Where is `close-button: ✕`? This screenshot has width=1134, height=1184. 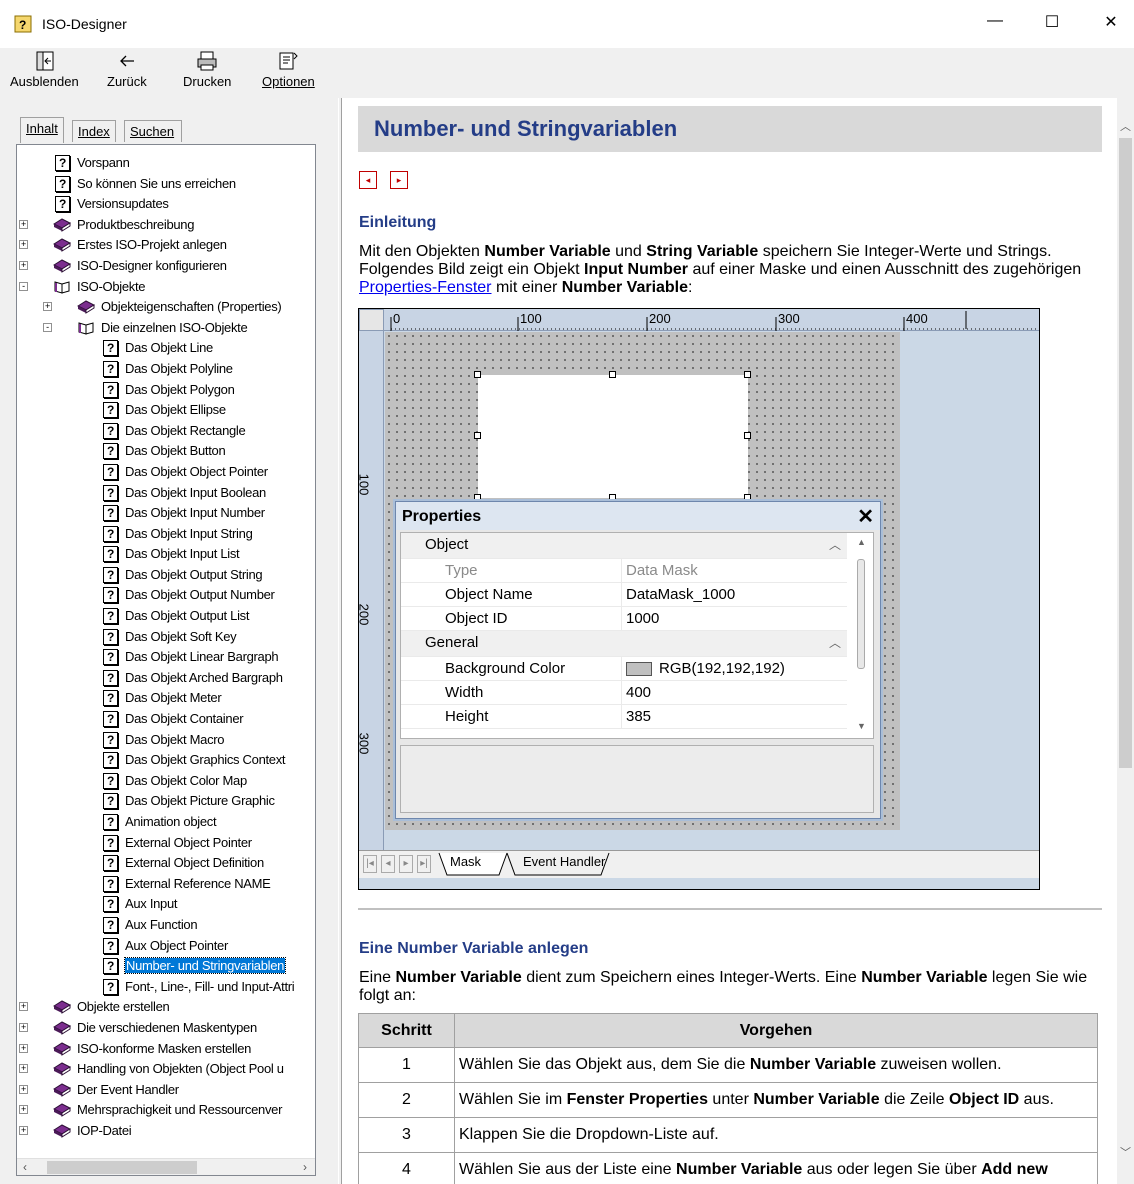
close-button: ✕ is located at coordinates (1111, 25).